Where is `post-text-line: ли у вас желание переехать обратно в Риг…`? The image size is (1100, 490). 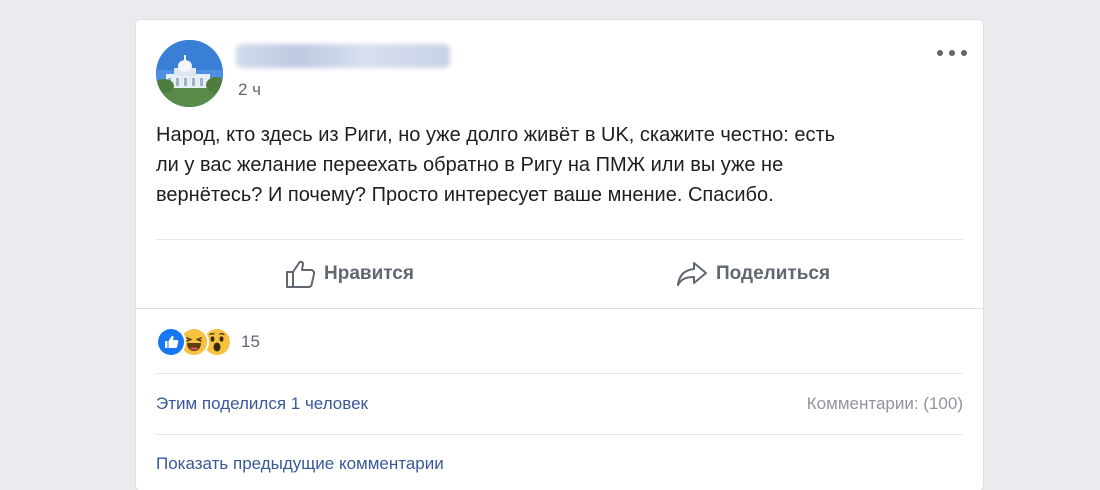
post-text-line: ли у вас желание переехать обратно в Риг… is located at coordinates (470, 165).